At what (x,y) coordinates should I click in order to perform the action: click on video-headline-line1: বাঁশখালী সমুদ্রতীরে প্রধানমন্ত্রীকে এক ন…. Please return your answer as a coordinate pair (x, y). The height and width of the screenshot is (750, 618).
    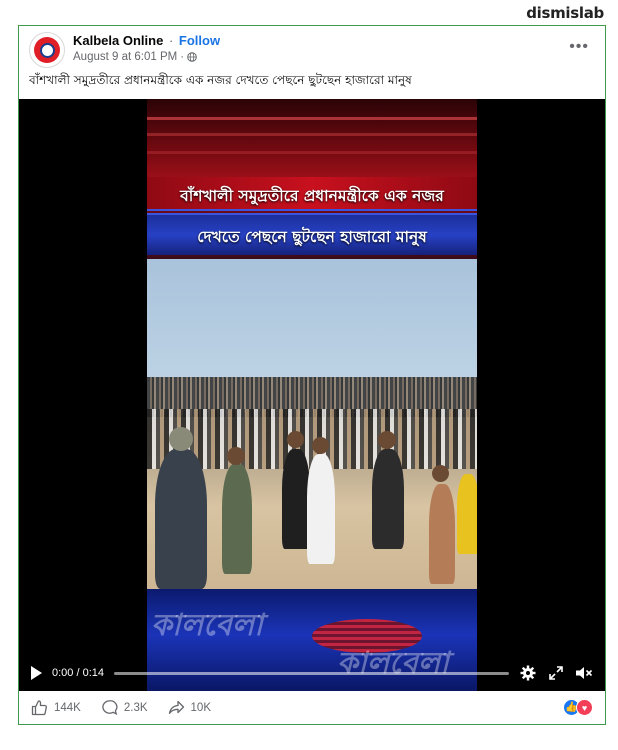
    Looking at the image, I should click on (312, 196).